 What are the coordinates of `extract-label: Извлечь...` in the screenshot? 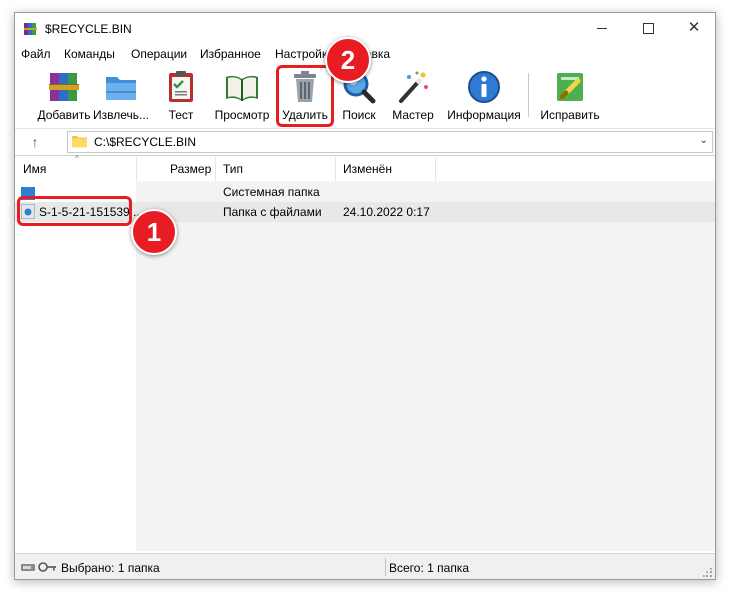 It's located at (121, 115).